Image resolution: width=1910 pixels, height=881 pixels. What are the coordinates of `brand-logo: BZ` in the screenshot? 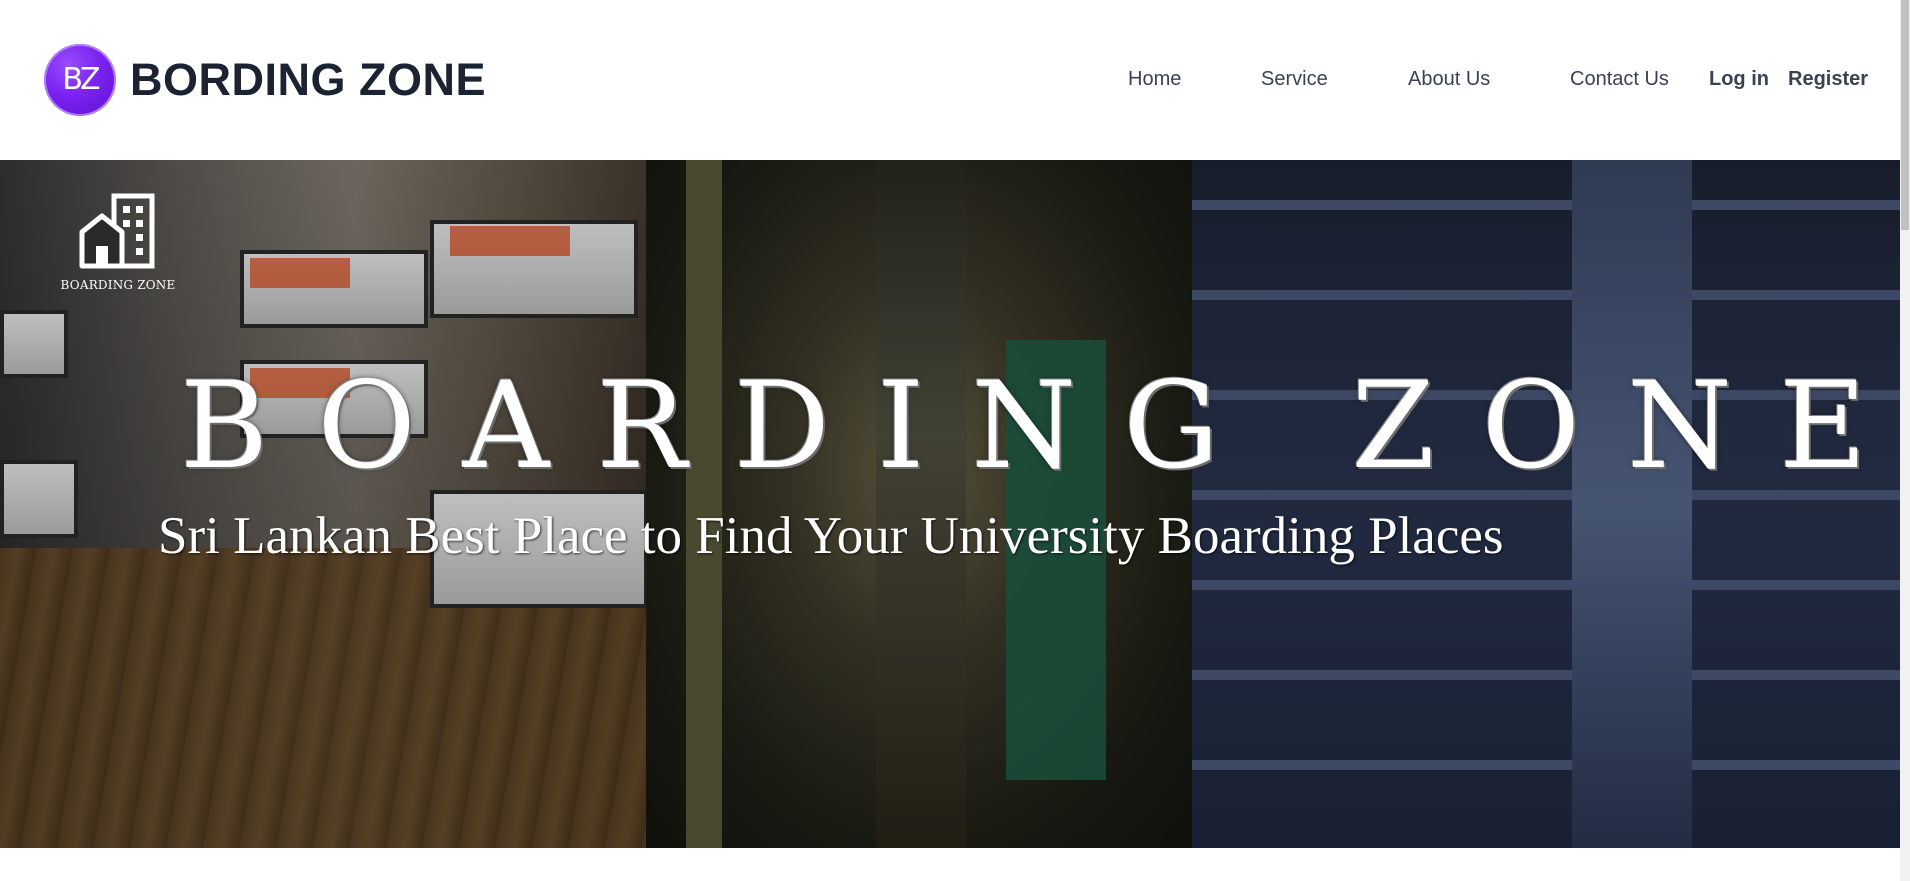 It's located at (80, 80).